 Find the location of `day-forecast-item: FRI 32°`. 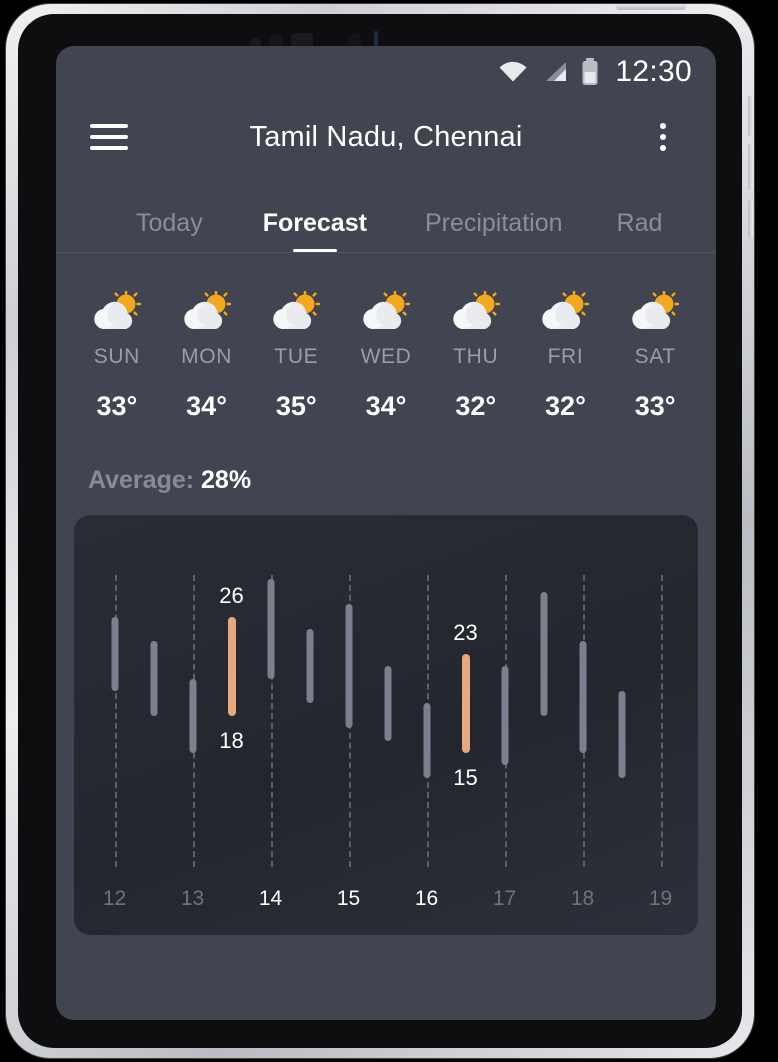

day-forecast-item: FRI 32° is located at coordinates (566, 356).